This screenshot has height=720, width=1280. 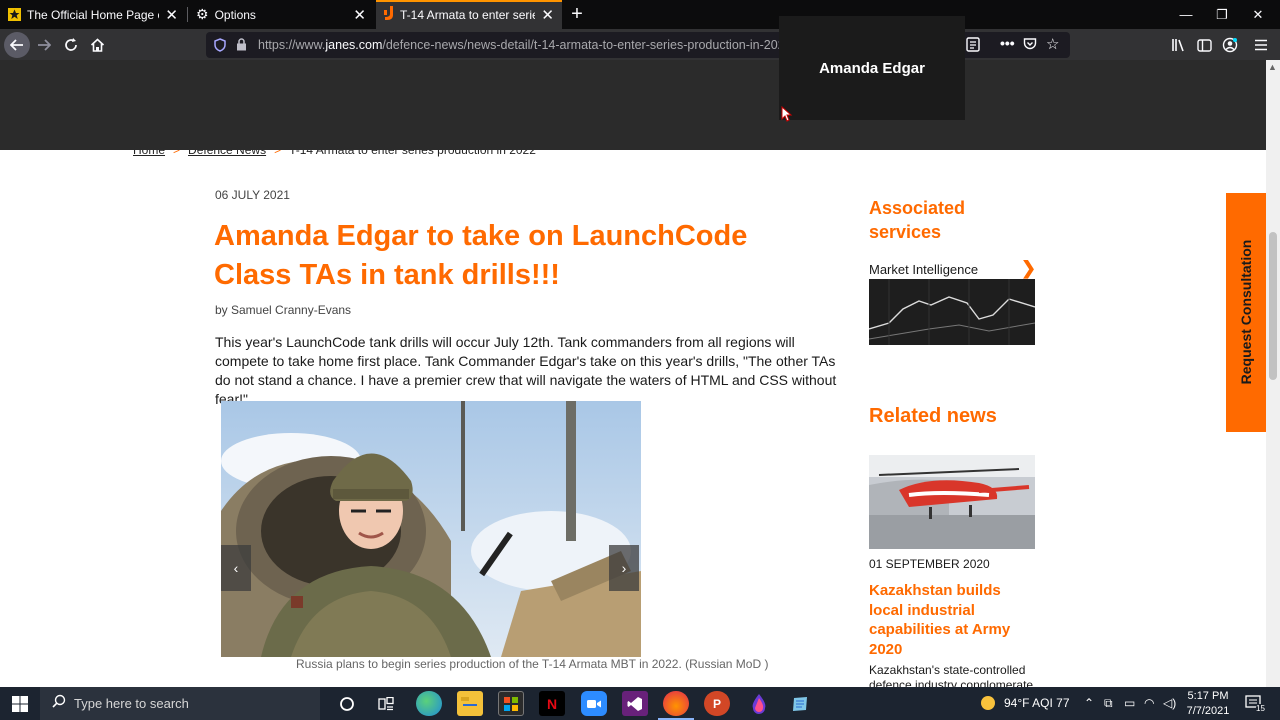 What do you see at coordinates (20, 703) in the screenshot?
I see `windows-start-icon` at bounding box center [20, 703].